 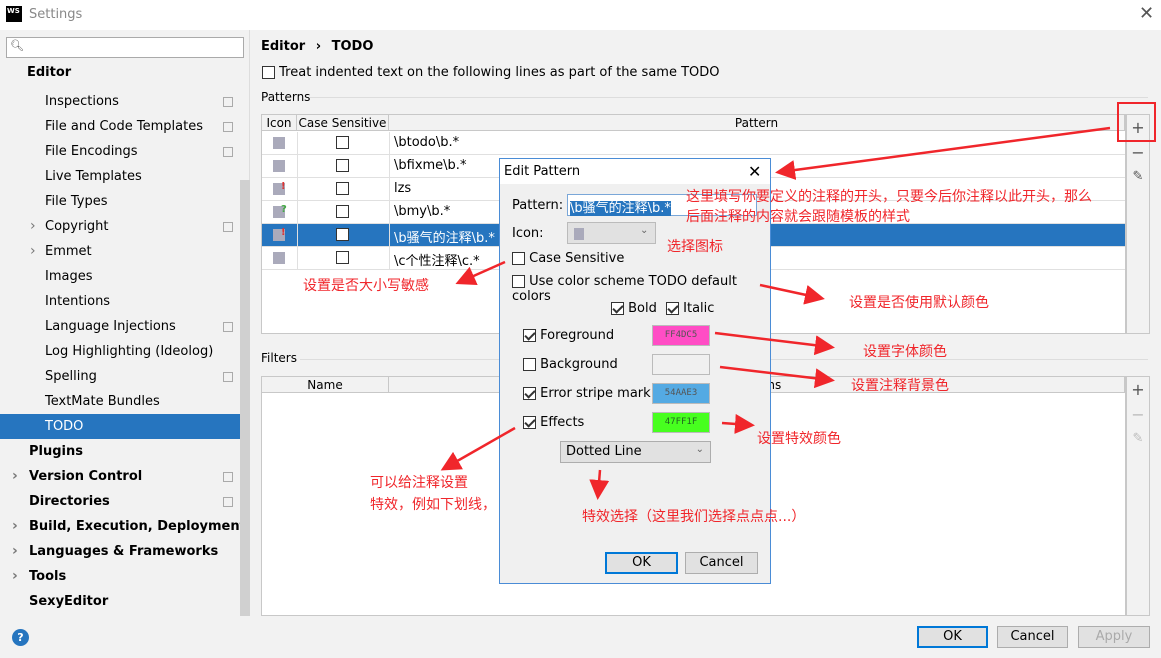 I want to click on annotation-effects-1: 可以给注释设置, so click(x=419, y=483).